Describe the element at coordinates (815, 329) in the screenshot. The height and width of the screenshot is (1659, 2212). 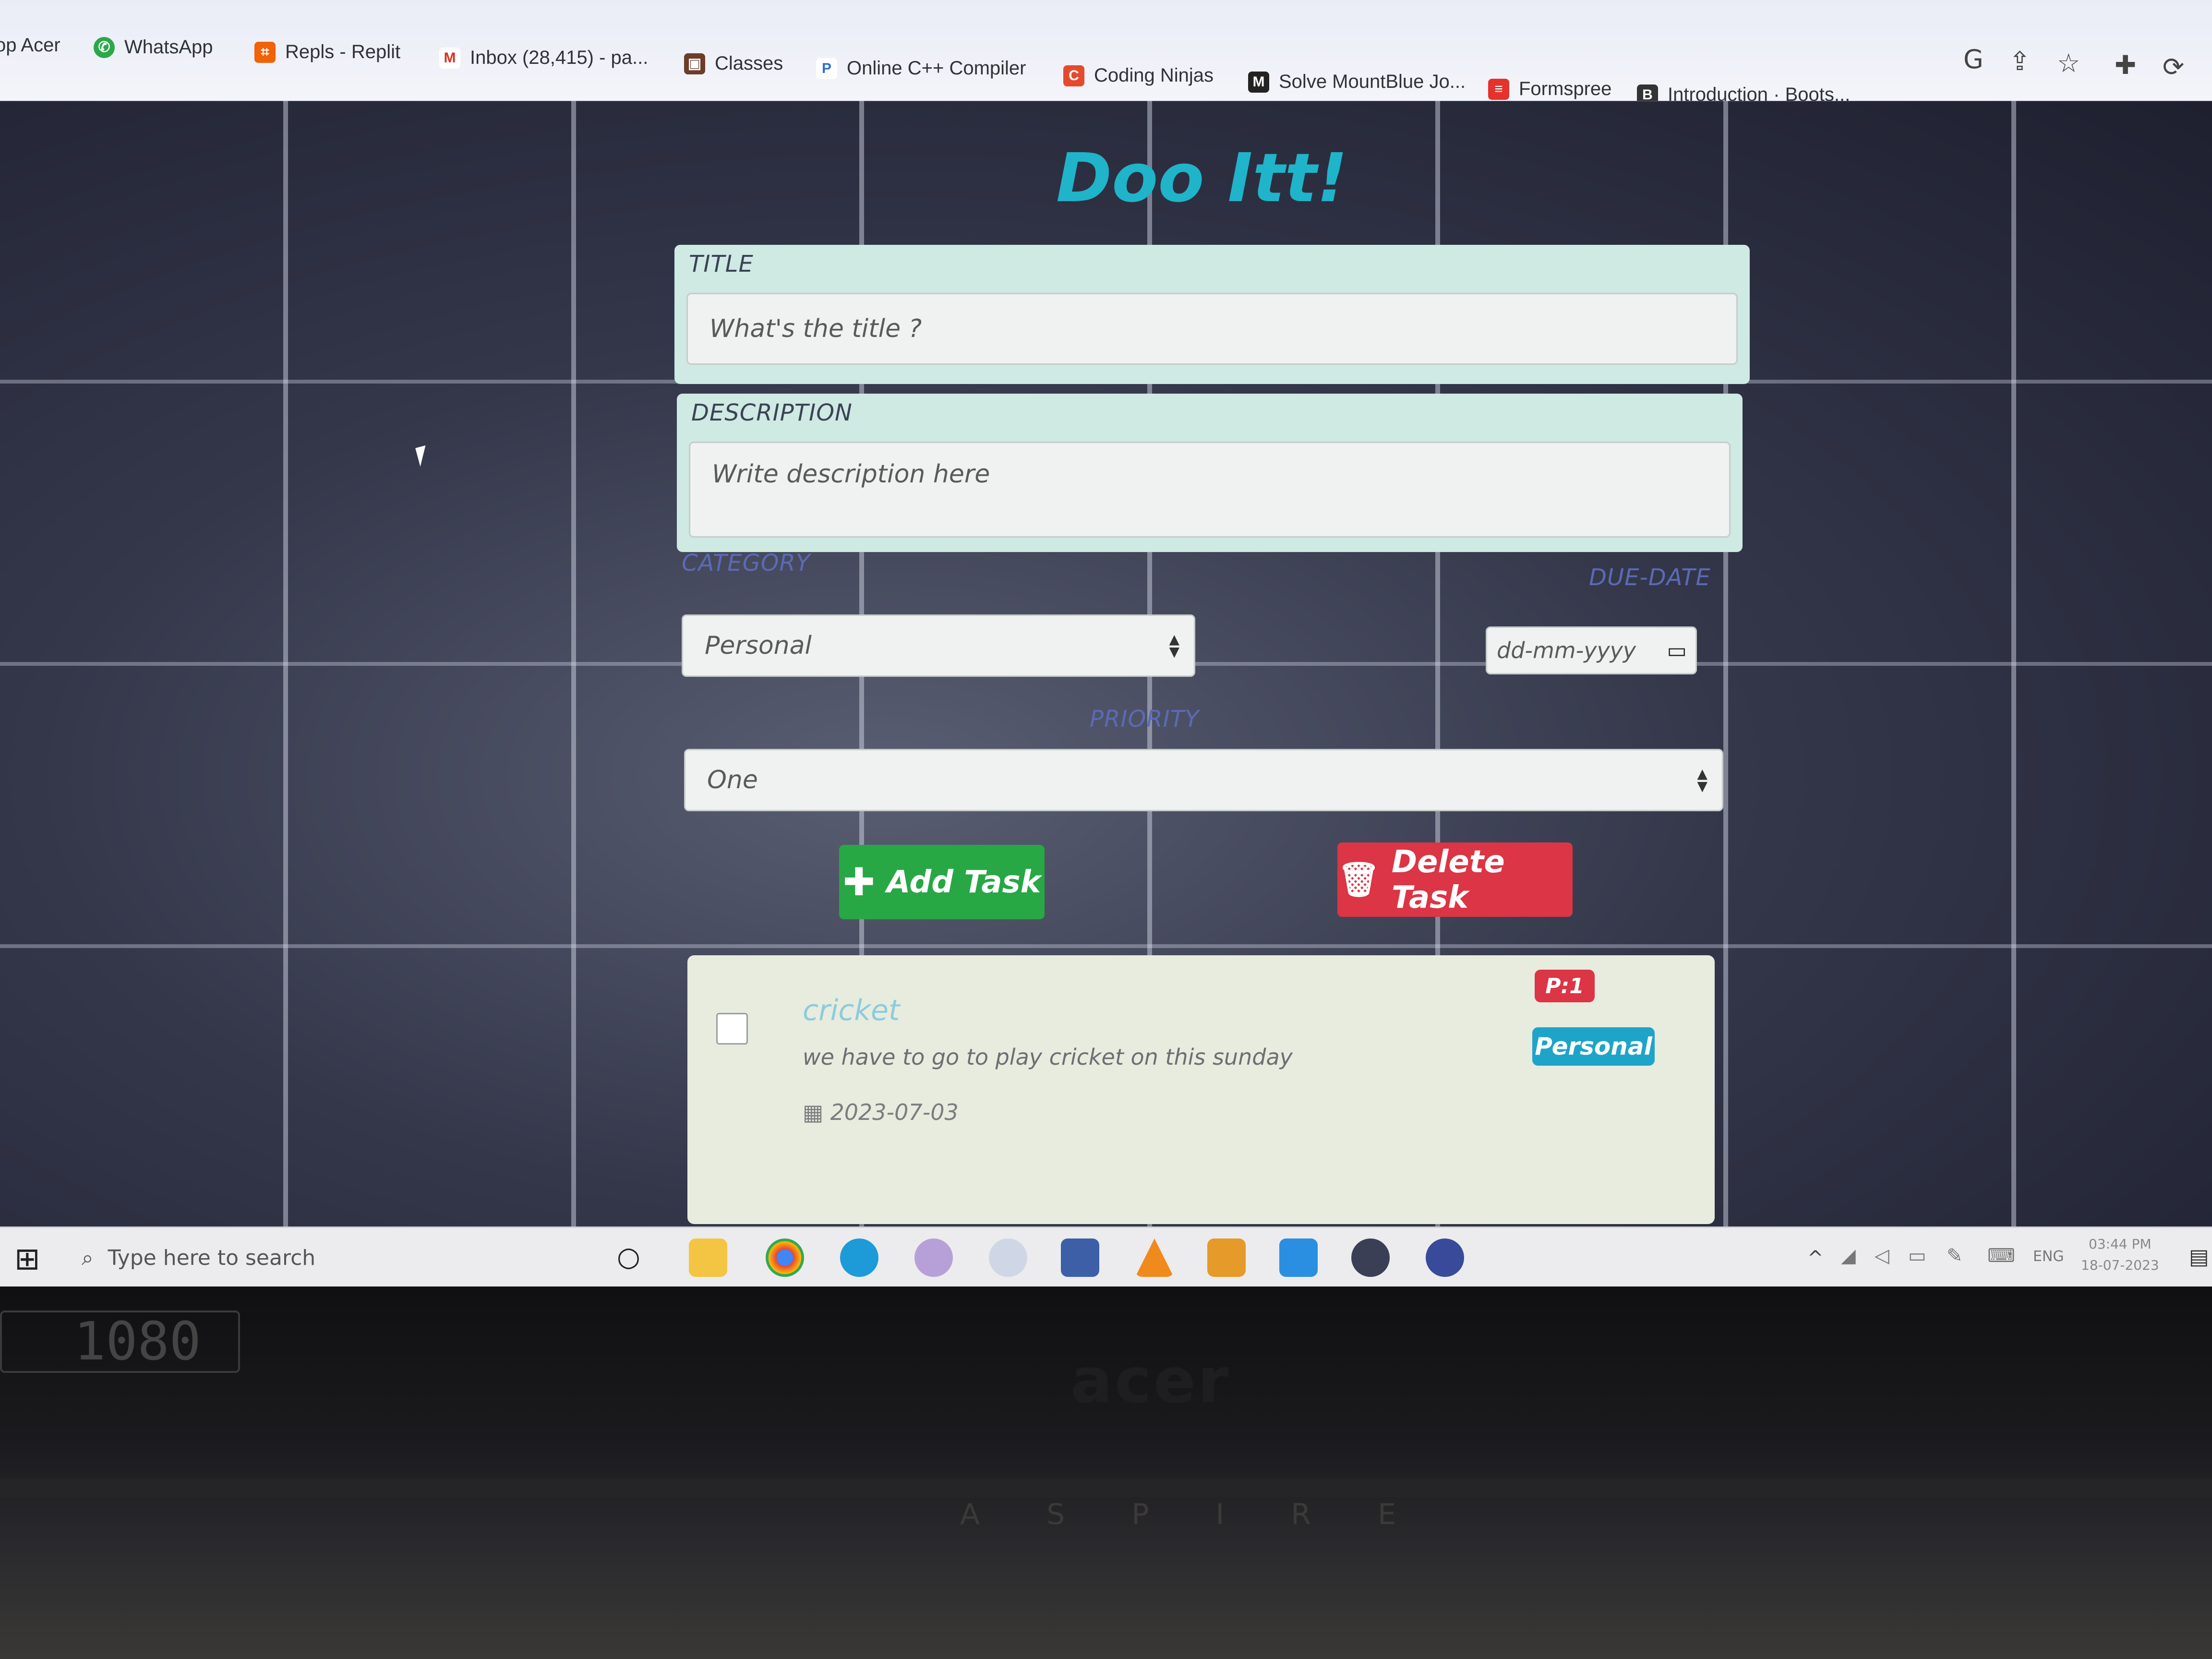
I see `title-placeholder: What's the title ?` at that location.